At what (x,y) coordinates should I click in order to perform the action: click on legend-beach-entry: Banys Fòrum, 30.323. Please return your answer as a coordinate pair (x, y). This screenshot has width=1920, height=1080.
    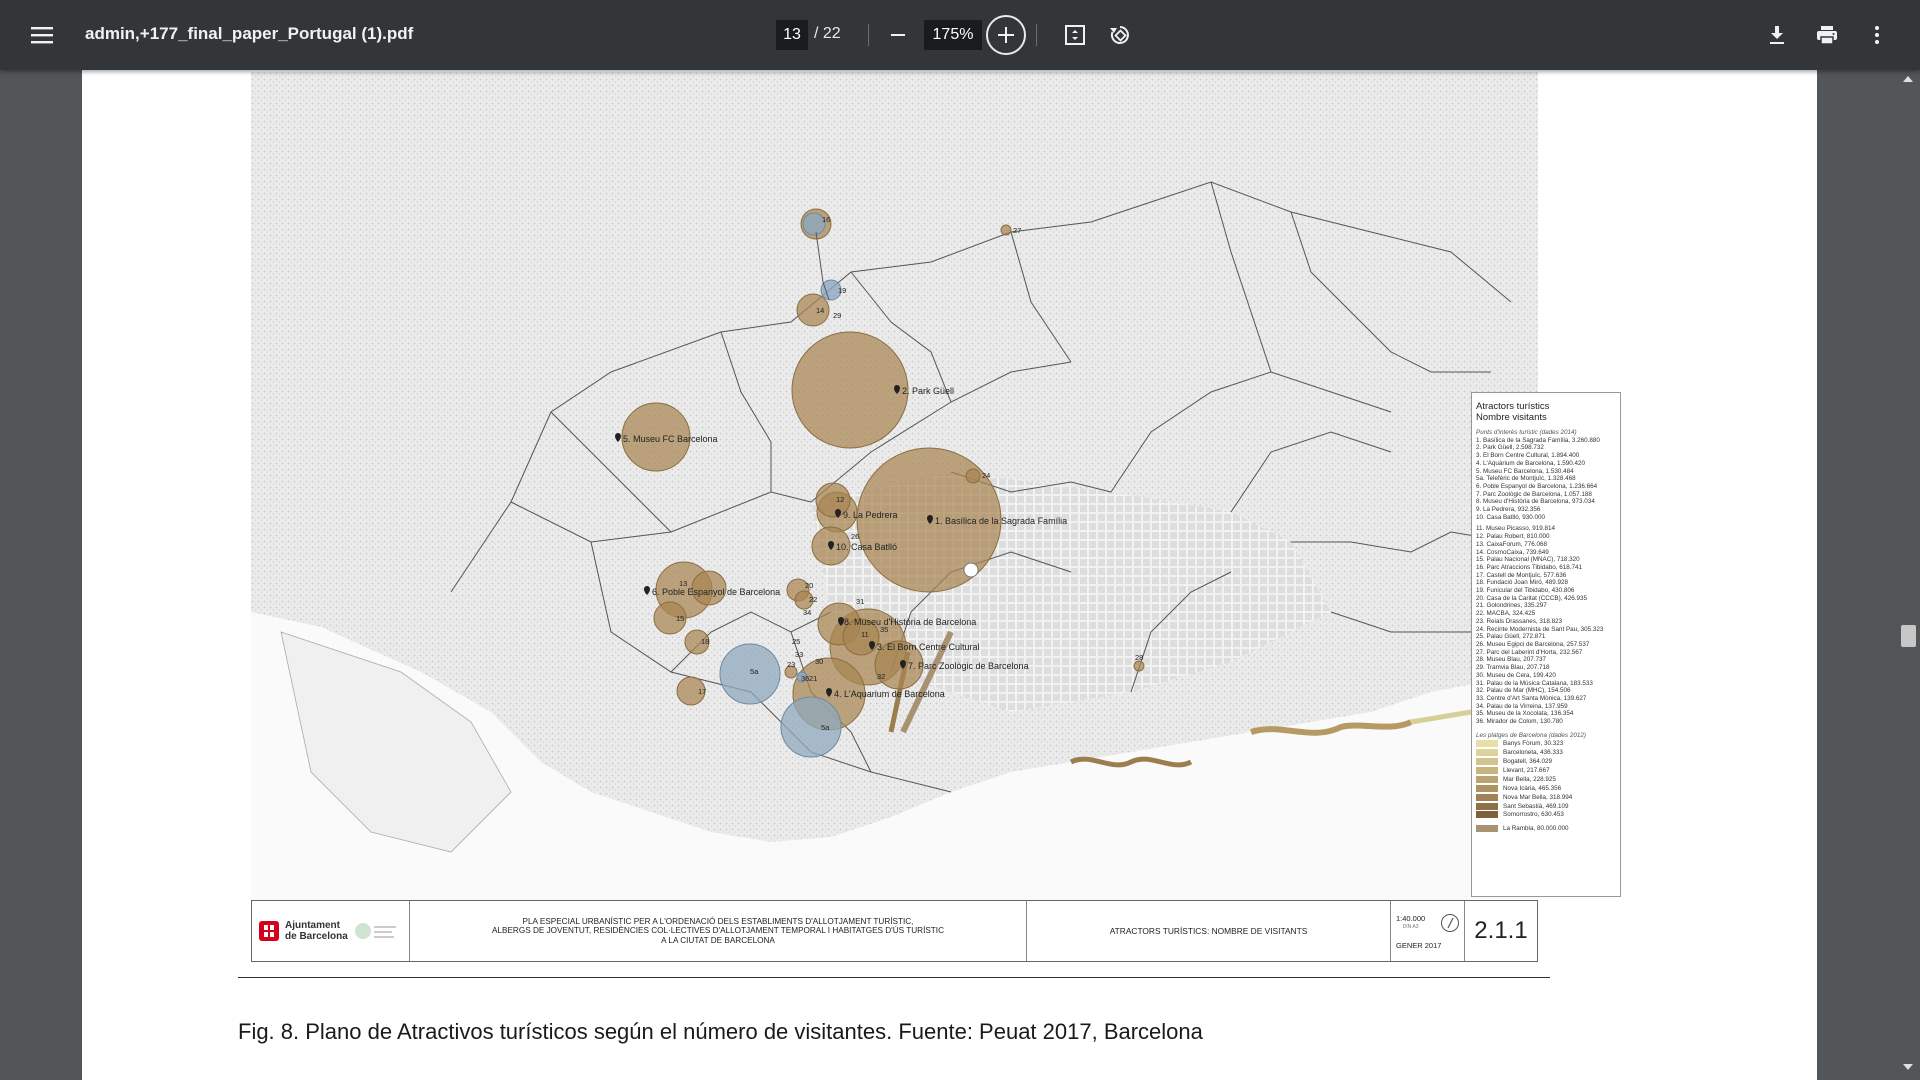
    Looking at the image, I should click on (1546, 744).